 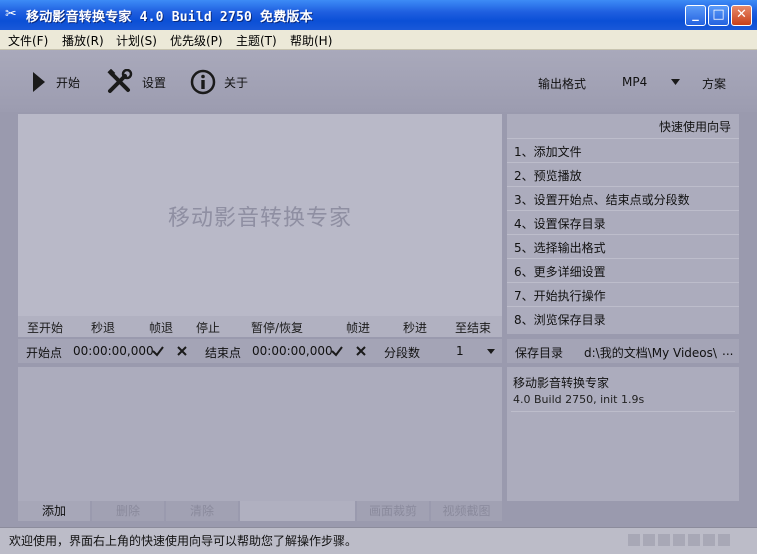 What do you see at coordinates (623, 411) in the screenshot?
I see `divider` at bounding box center [623, 411].